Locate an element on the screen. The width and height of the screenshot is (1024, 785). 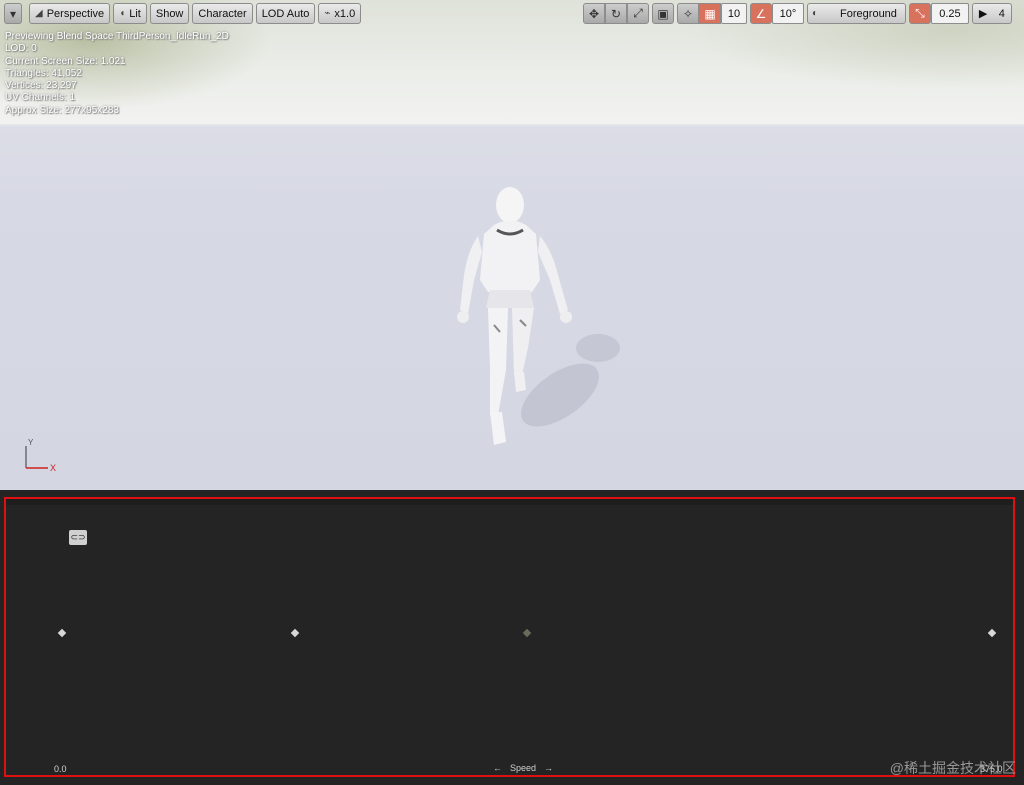
chevron-down-icon: ▾ is located at coordinates (13, 13).